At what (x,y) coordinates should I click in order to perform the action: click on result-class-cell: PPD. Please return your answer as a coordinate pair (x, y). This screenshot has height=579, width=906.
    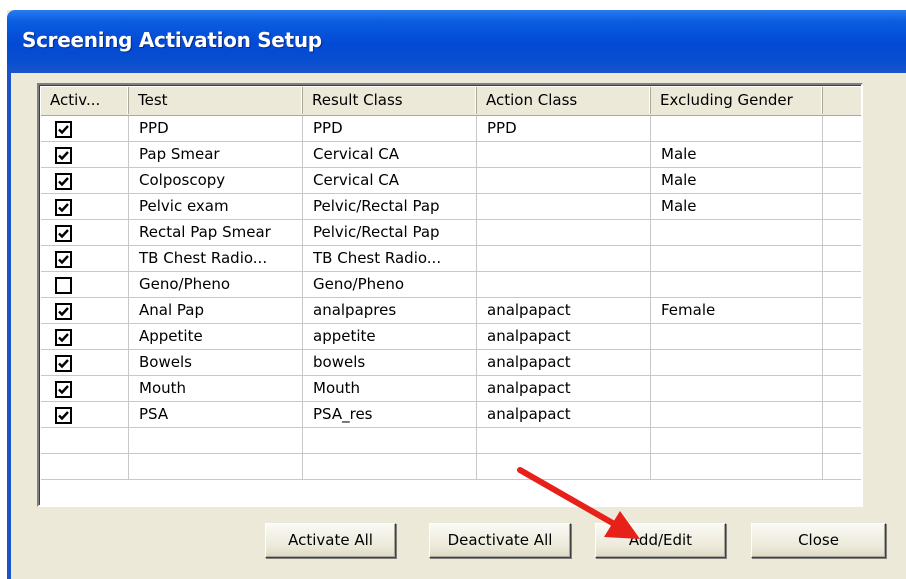
    Looking at the image, I should click on (390, 129).